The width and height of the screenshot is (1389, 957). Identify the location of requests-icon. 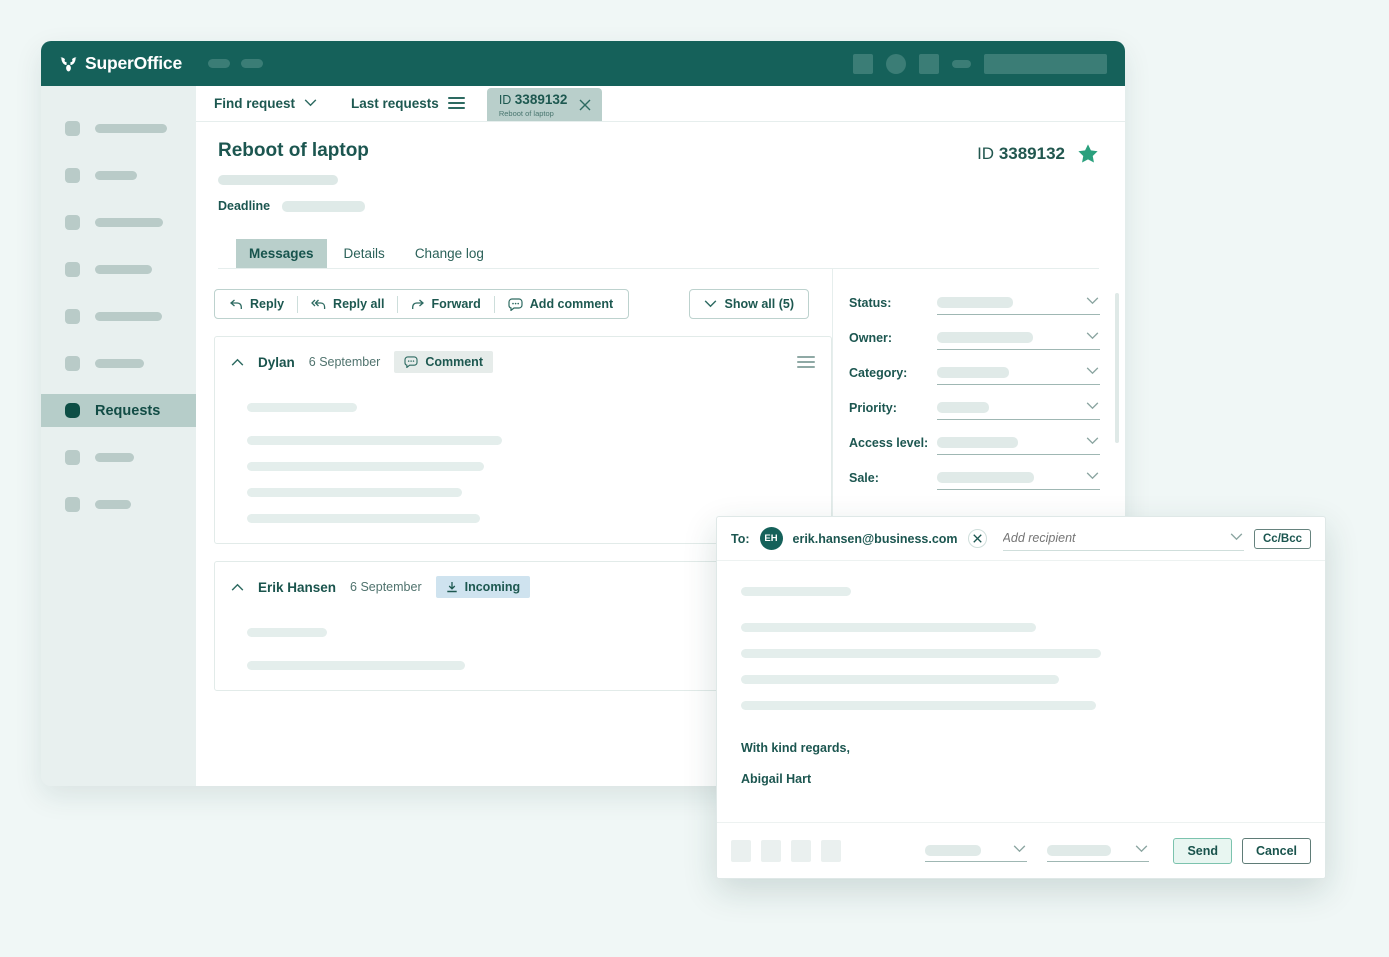
(72, 410).